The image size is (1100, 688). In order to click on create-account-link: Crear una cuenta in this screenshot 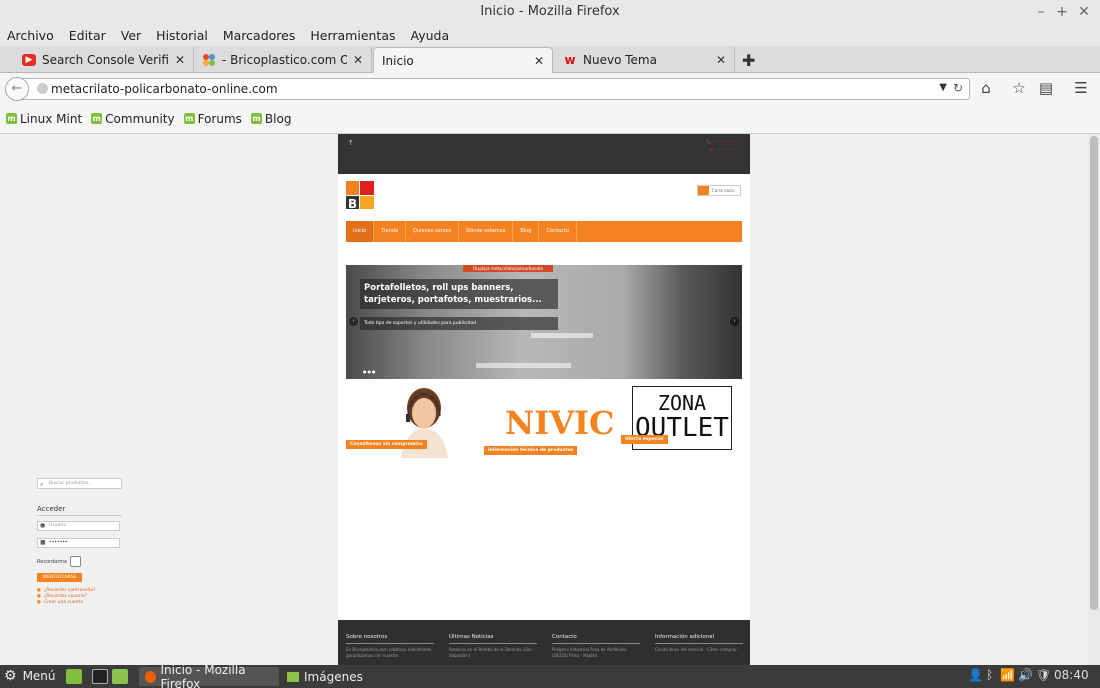, I will do `click(60, 602)`.